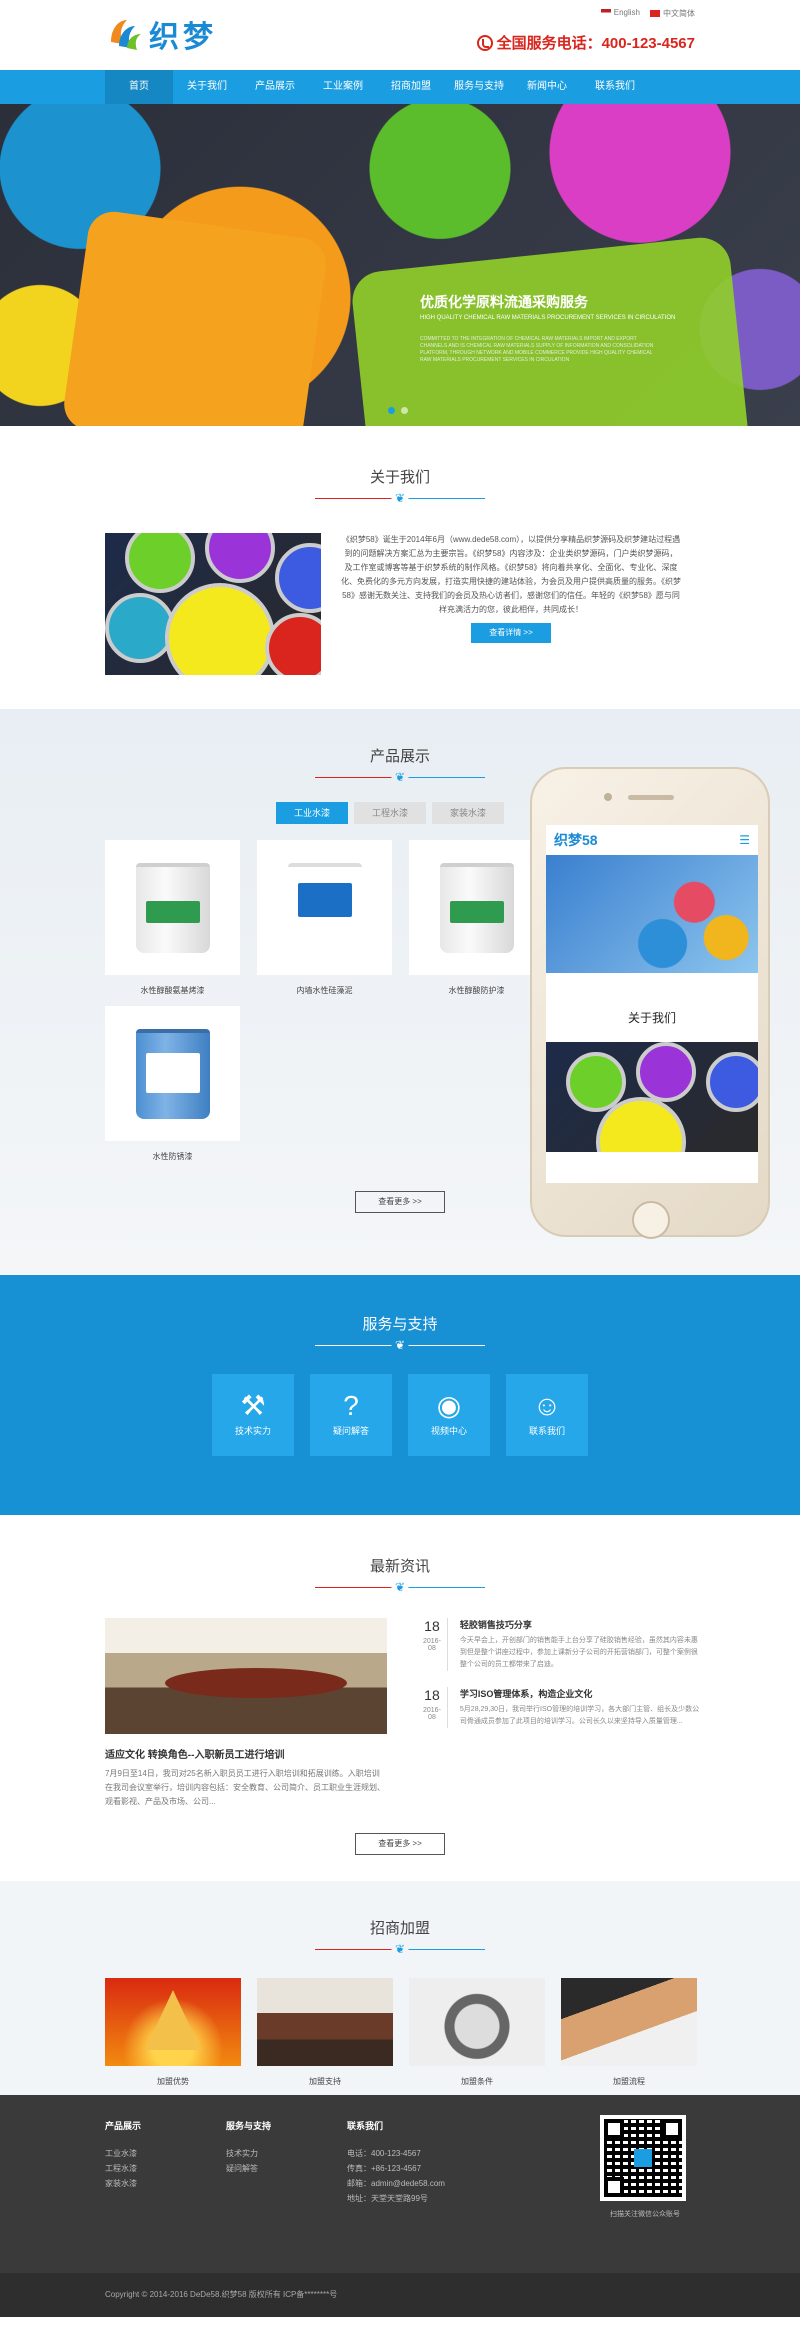 This screenshot has height=2326, width=800. I want to click on footer-heading: 服务与支持, so click(249, 2126).